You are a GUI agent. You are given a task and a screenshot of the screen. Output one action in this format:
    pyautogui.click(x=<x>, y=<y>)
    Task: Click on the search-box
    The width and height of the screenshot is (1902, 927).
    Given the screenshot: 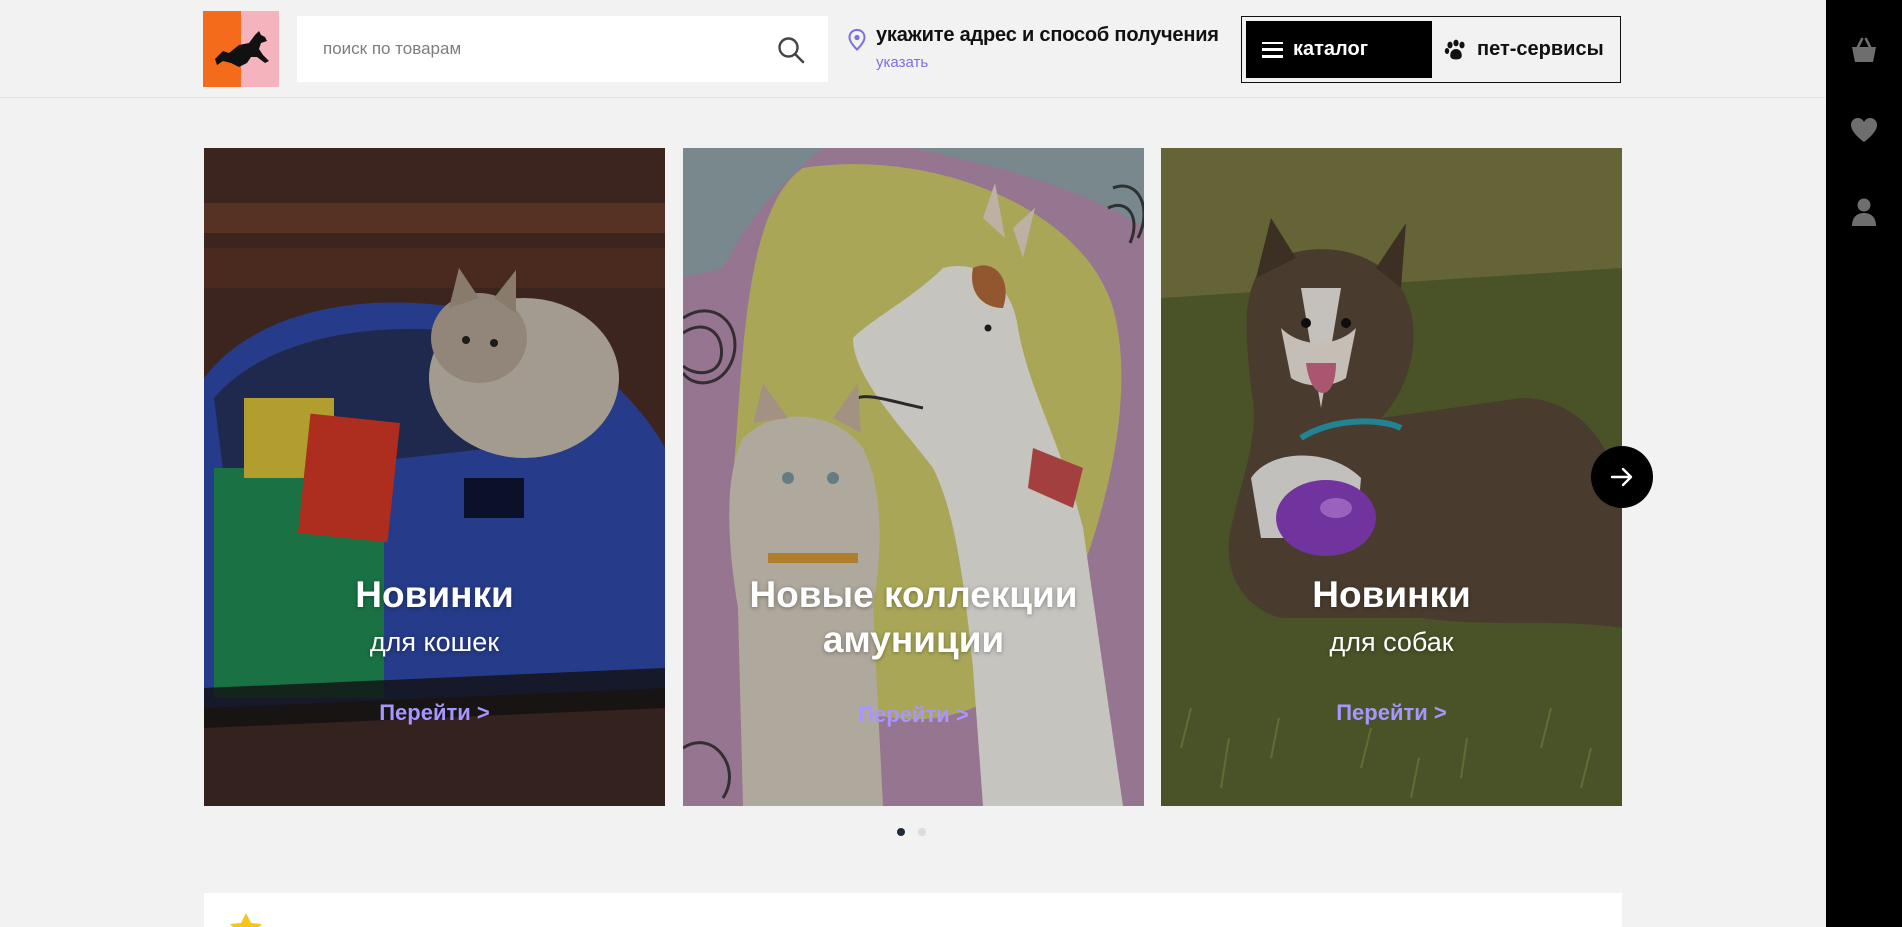 What is the action you would take?
    pyautogui.click(x=562, y=49)
    